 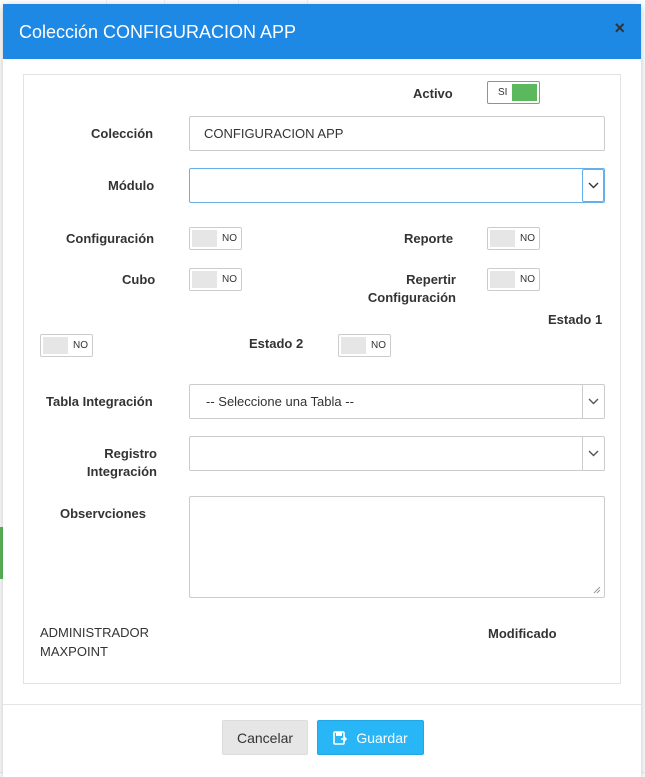 I want to click on repertir-label-line1: Repertir, so click(x=431, y=279).